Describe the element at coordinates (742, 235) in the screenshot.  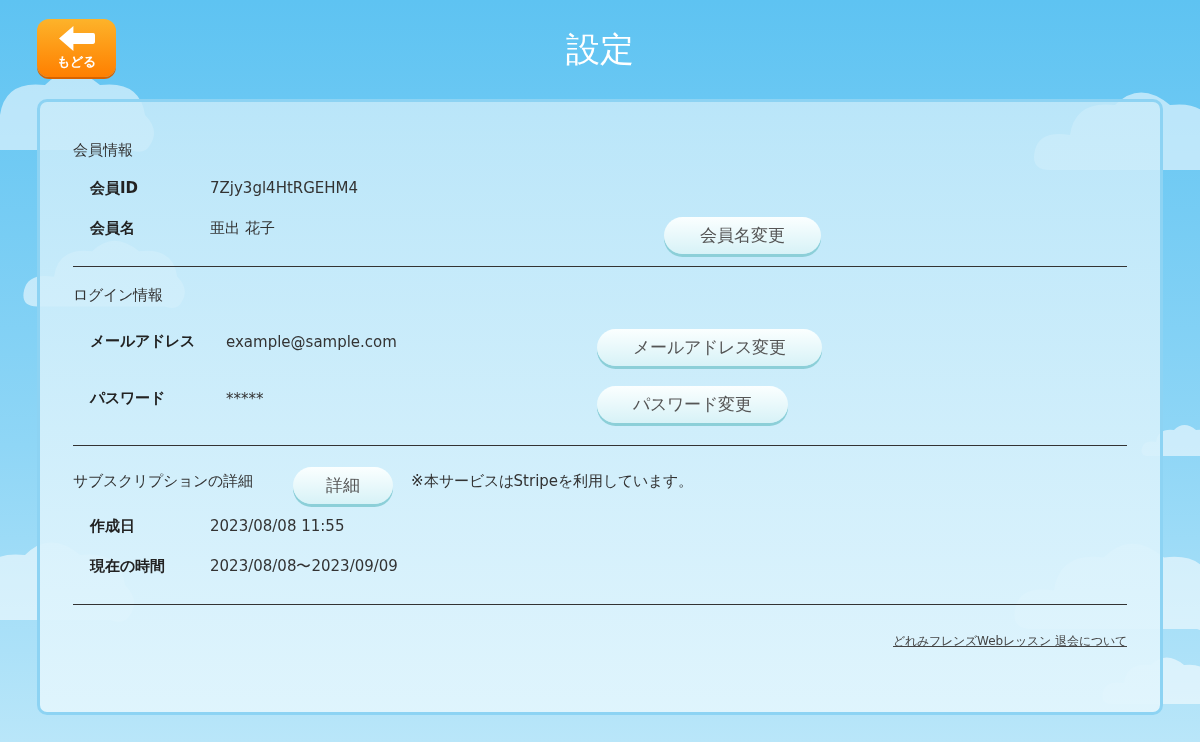
I see `change-button: 会員名変更` at that location.